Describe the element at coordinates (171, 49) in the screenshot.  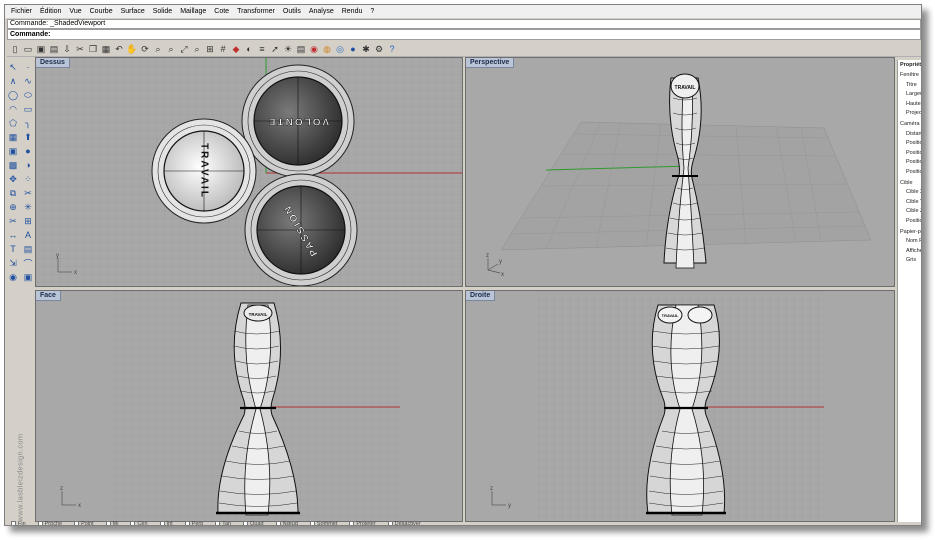
I see `zoom-window-icon: ⌕` at that location.